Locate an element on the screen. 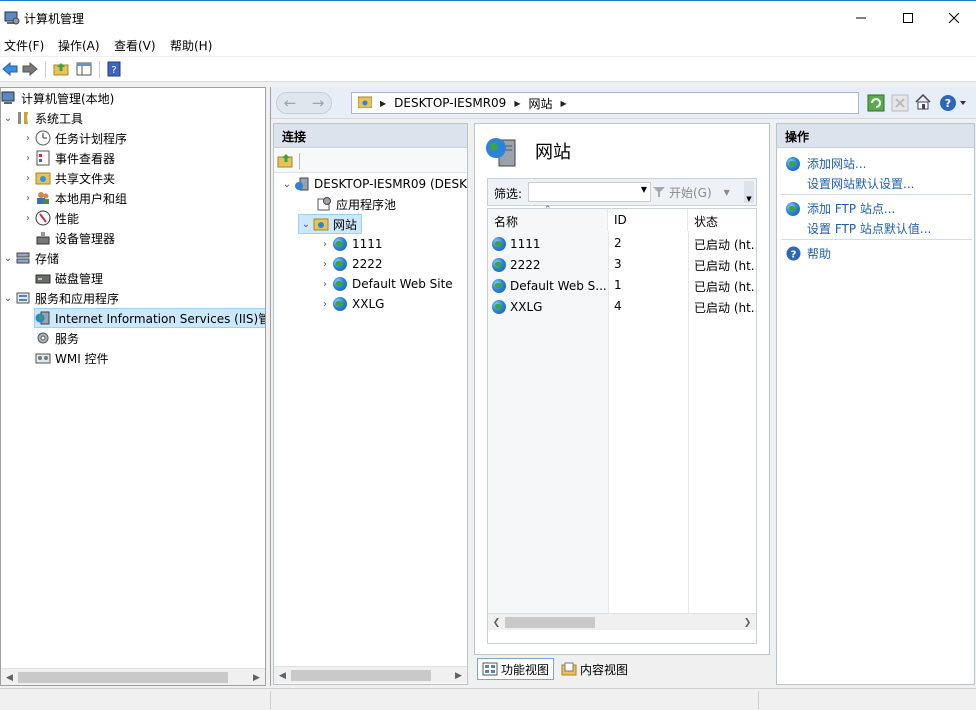 The width and height of the screenshot is (976, 710). column-header-status: 状态 is located at coordinates (722, 220).